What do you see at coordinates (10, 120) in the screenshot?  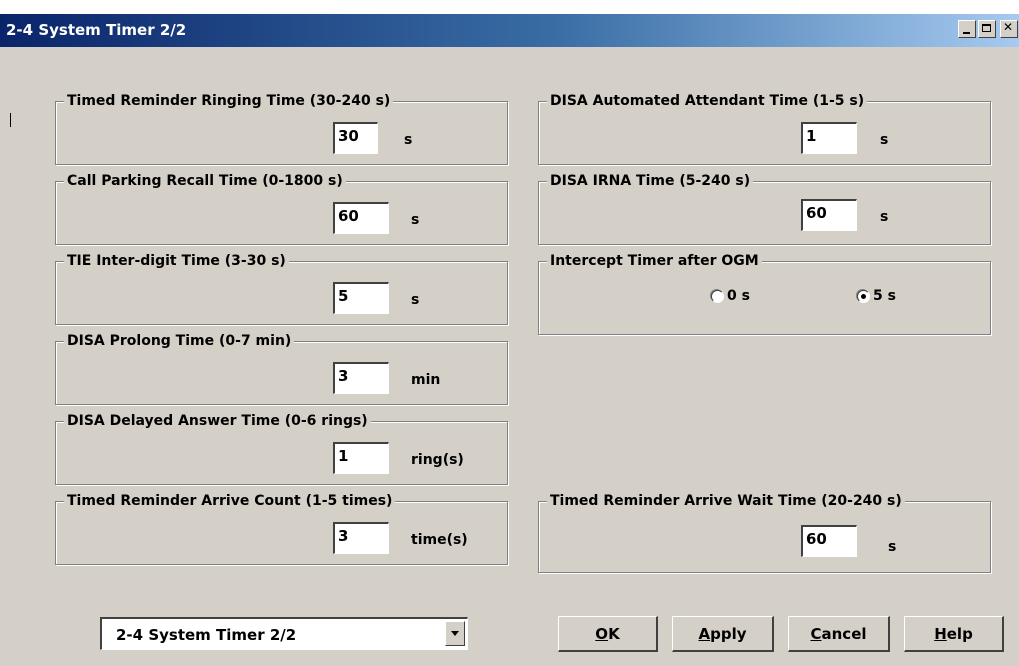 I see `divider` at bounding box center [10, 120].